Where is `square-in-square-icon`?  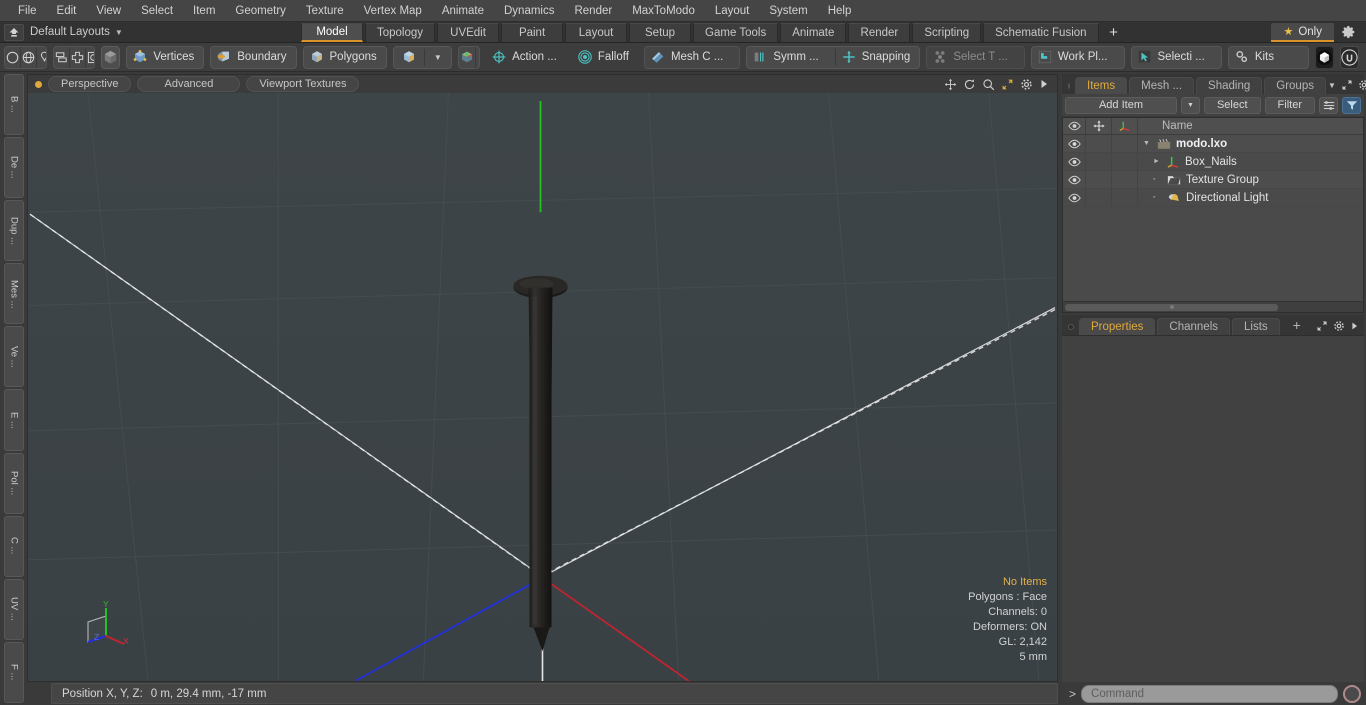
square-in-square-icon is located at coordinates (90, 57).